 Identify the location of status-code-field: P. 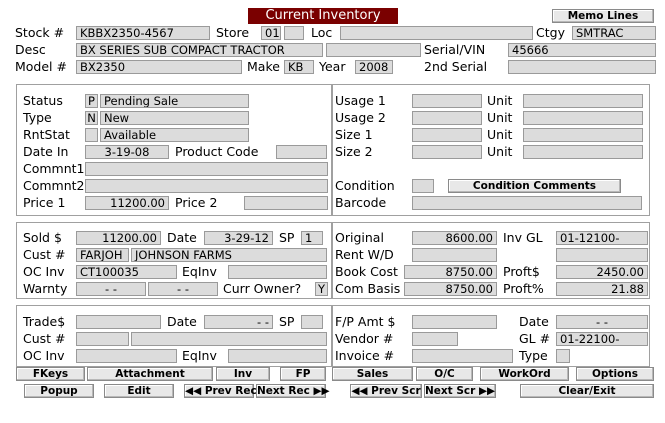
(91, 101).